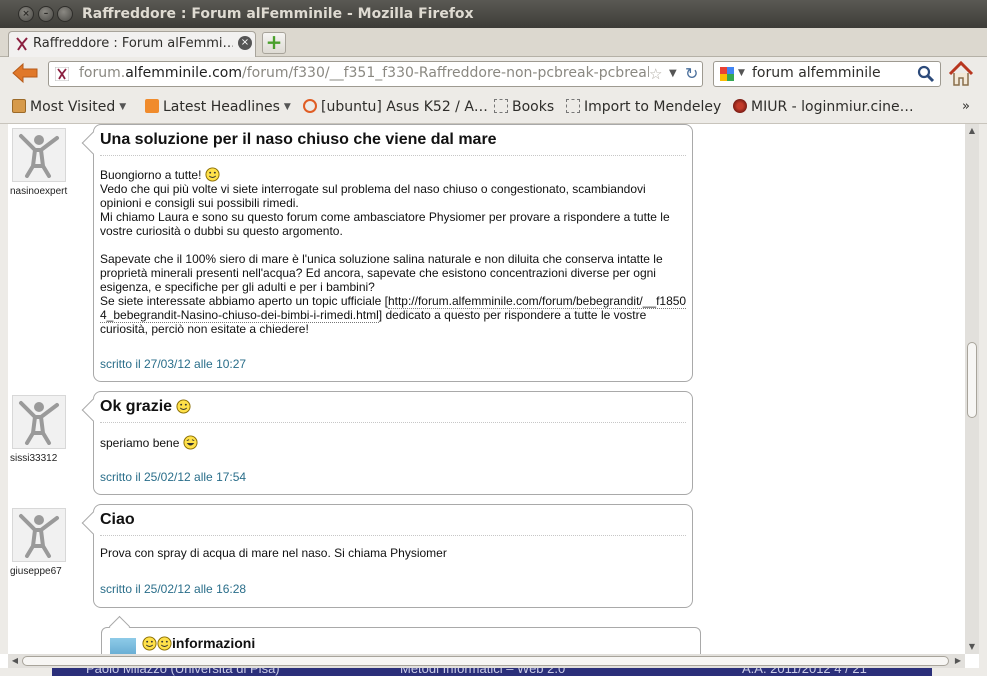 The image size is (987, 676). I want to click on tab-raffreddore: Raffreddore : Forum alFemmi… ×, so click(132, 44).